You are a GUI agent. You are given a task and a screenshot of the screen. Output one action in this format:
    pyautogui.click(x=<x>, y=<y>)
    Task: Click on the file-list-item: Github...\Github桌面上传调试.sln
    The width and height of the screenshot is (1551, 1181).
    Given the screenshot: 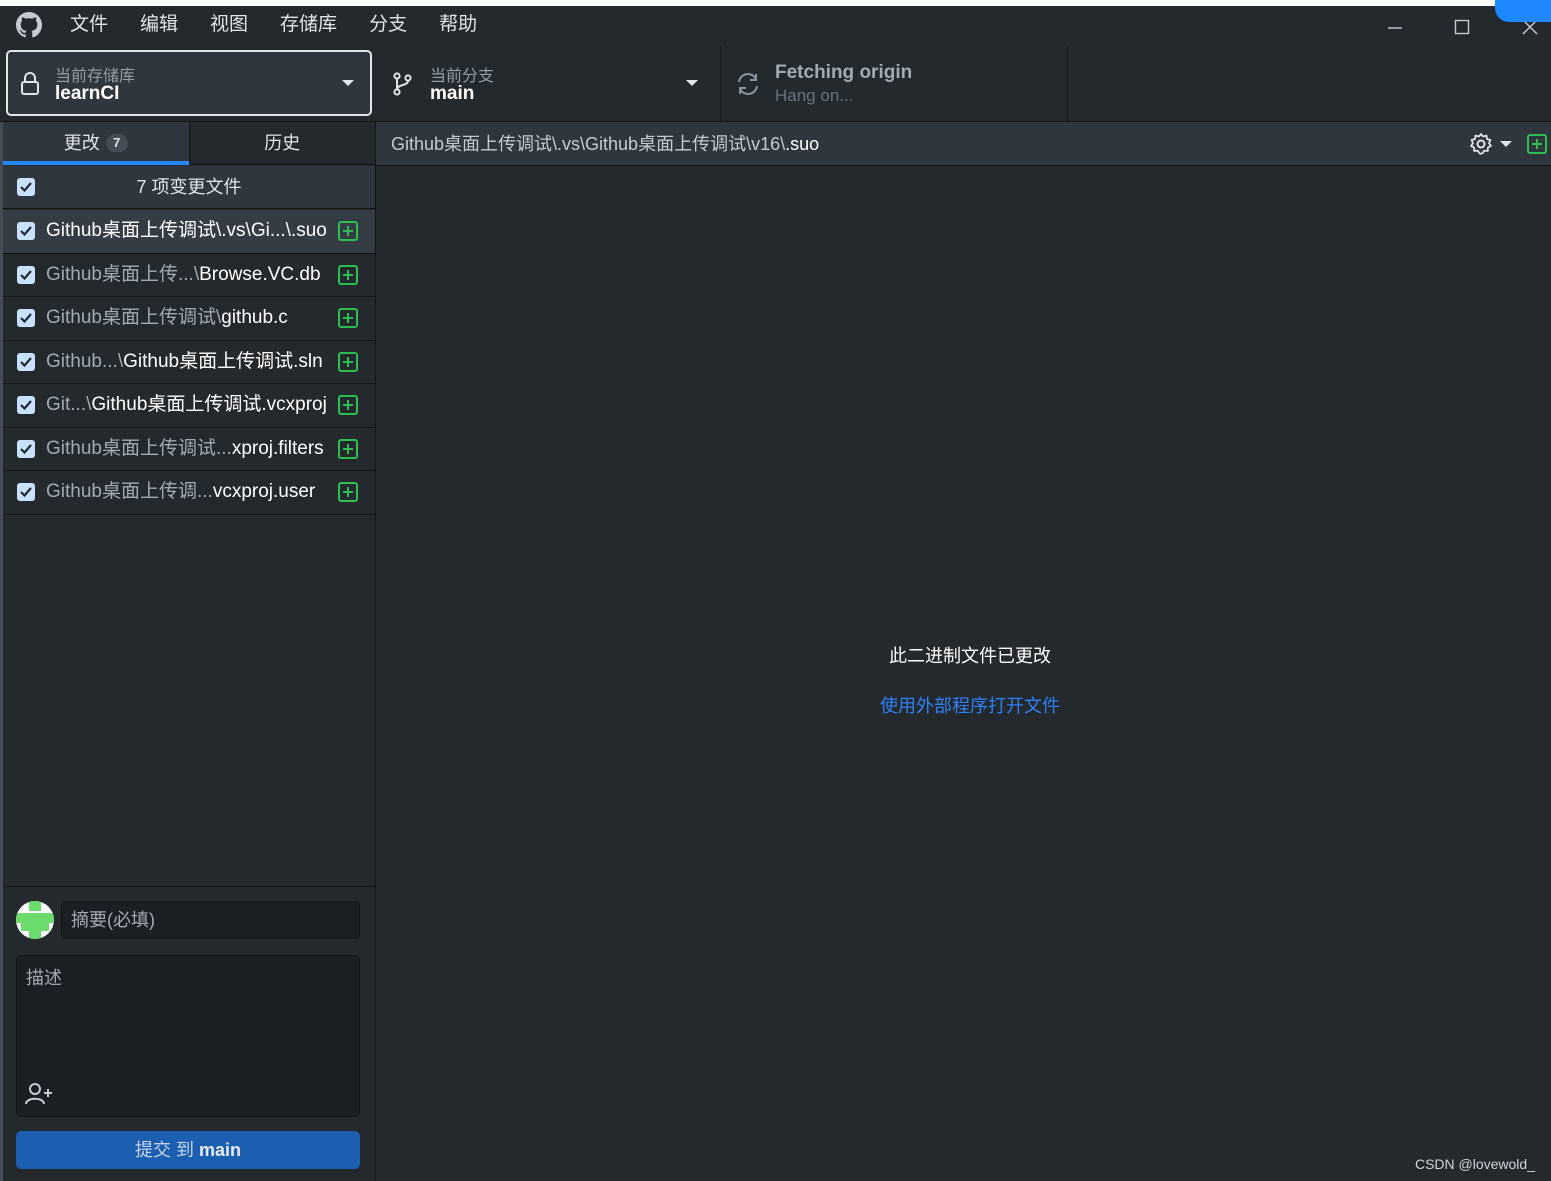 What is the action you would take?
    pyautogui.click(x=189, y=362)
    